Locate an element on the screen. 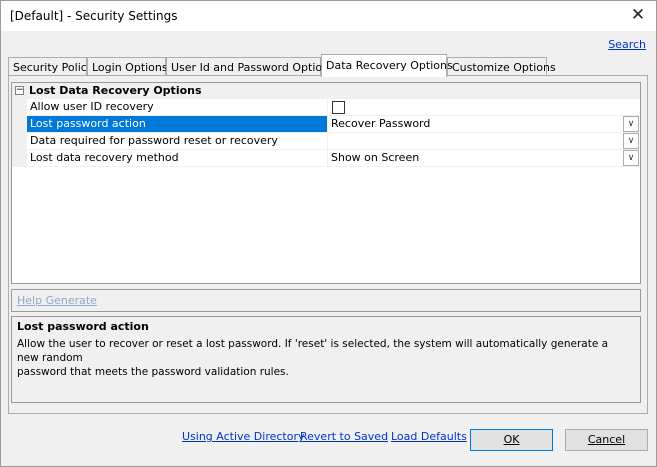  help-title: Lost password action is located at coordinates (83, 326).